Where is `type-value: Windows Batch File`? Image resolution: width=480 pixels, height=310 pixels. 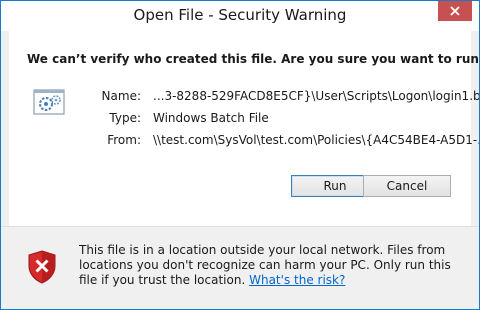 type-value: Windows Batch File is located at coordinates (211, 118).